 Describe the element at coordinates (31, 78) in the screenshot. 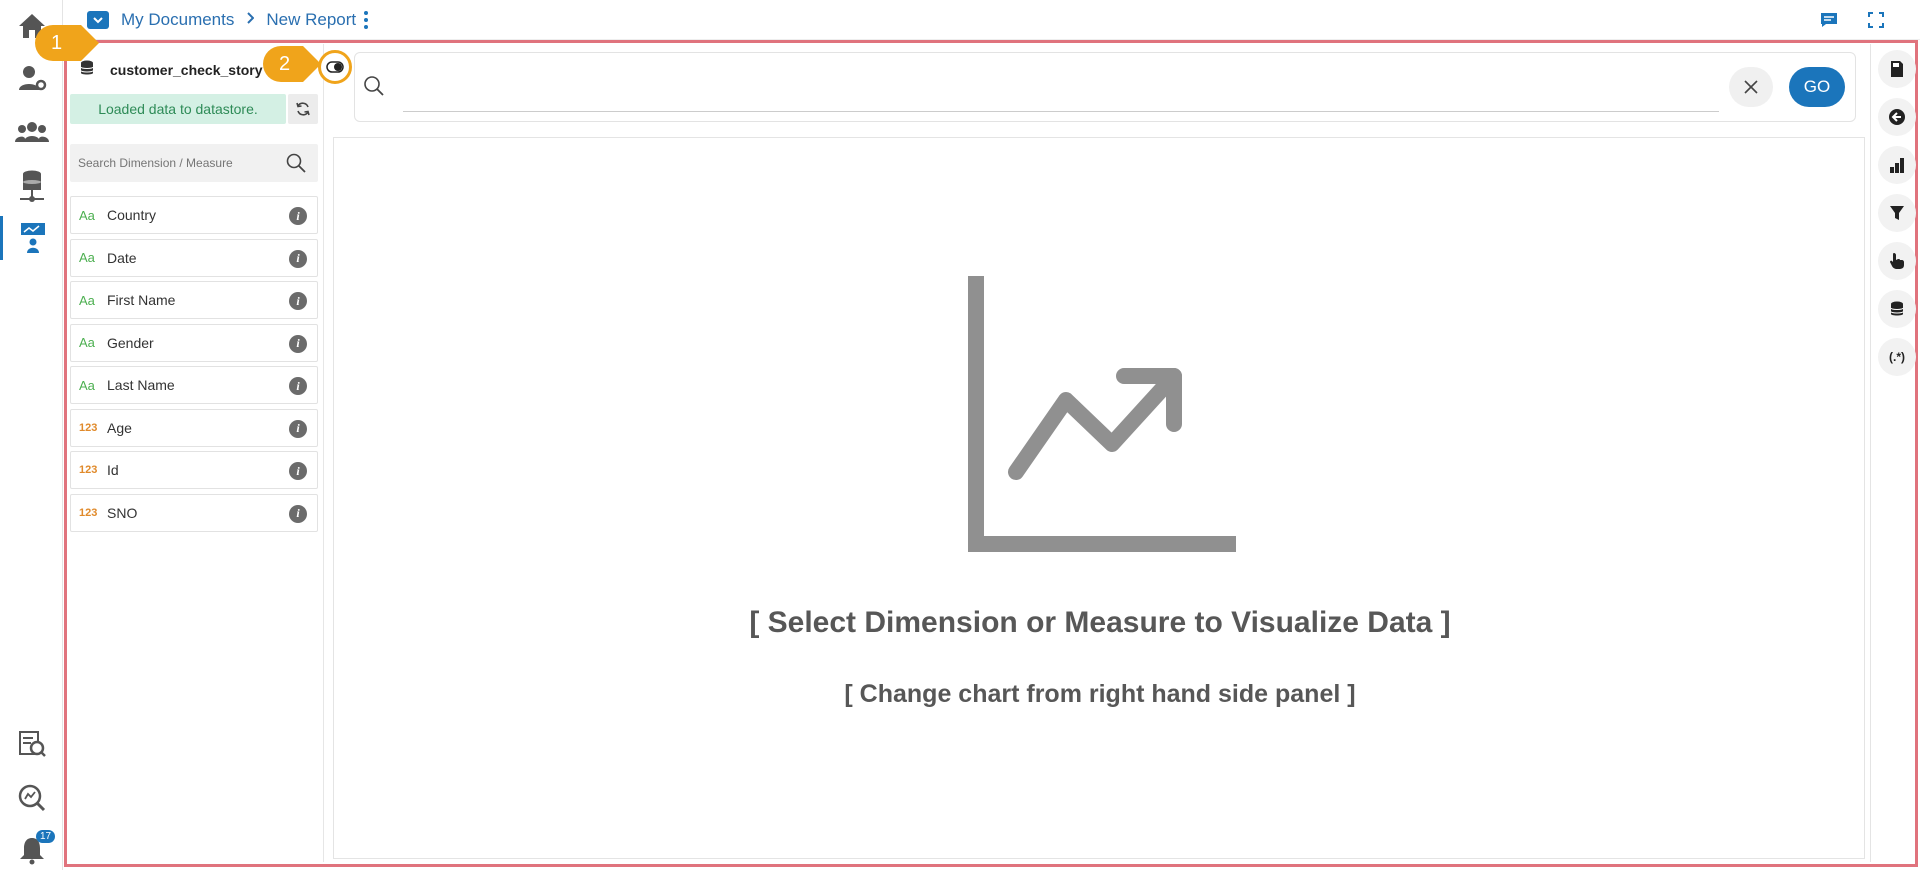

I see `user-settings-icon` at that location.